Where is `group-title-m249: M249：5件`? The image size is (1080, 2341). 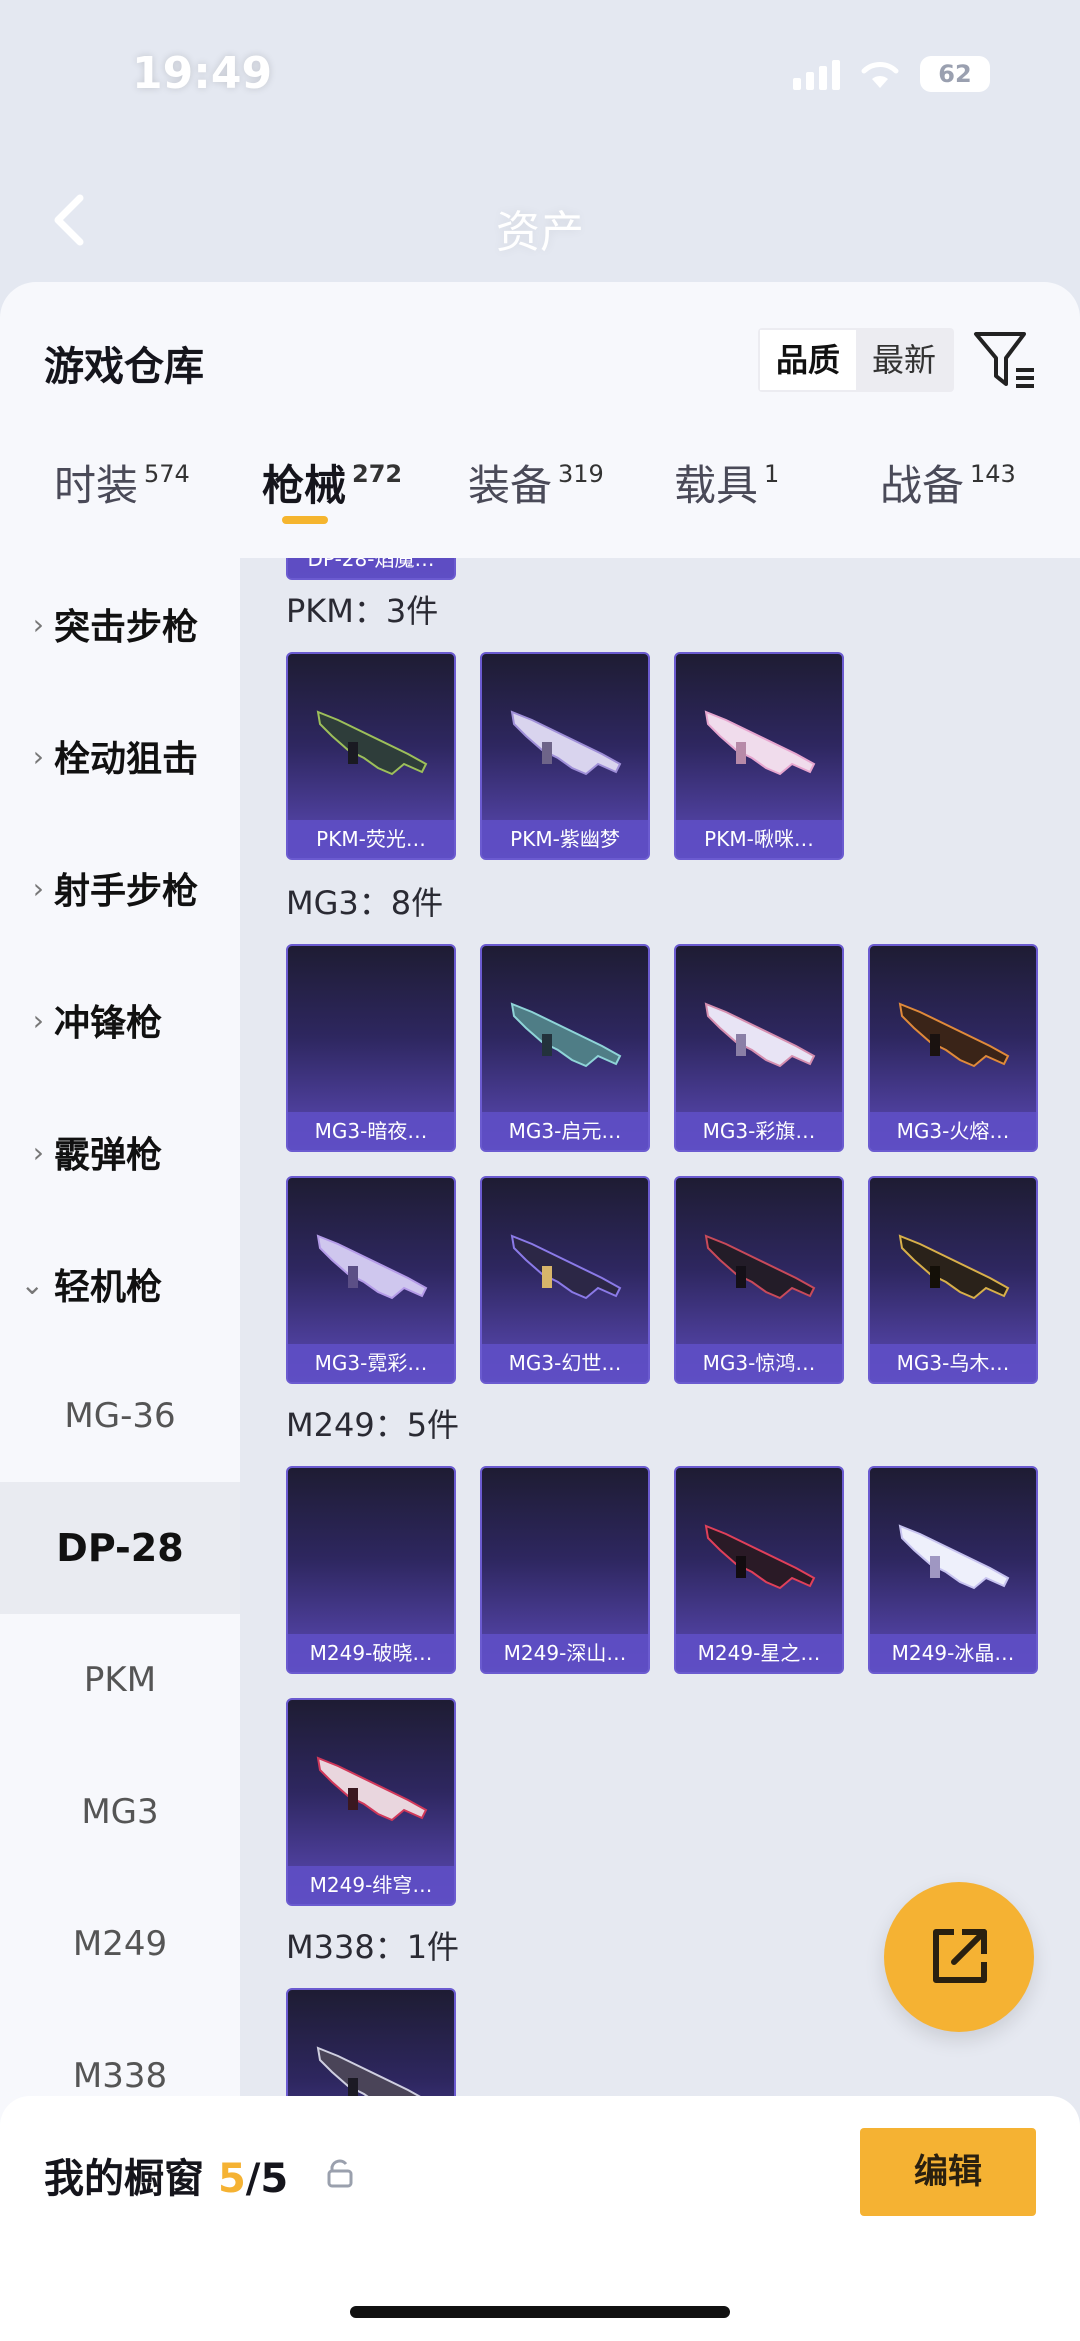
group-title-m249: M249：5件 is located at coordinates (373, 1425).